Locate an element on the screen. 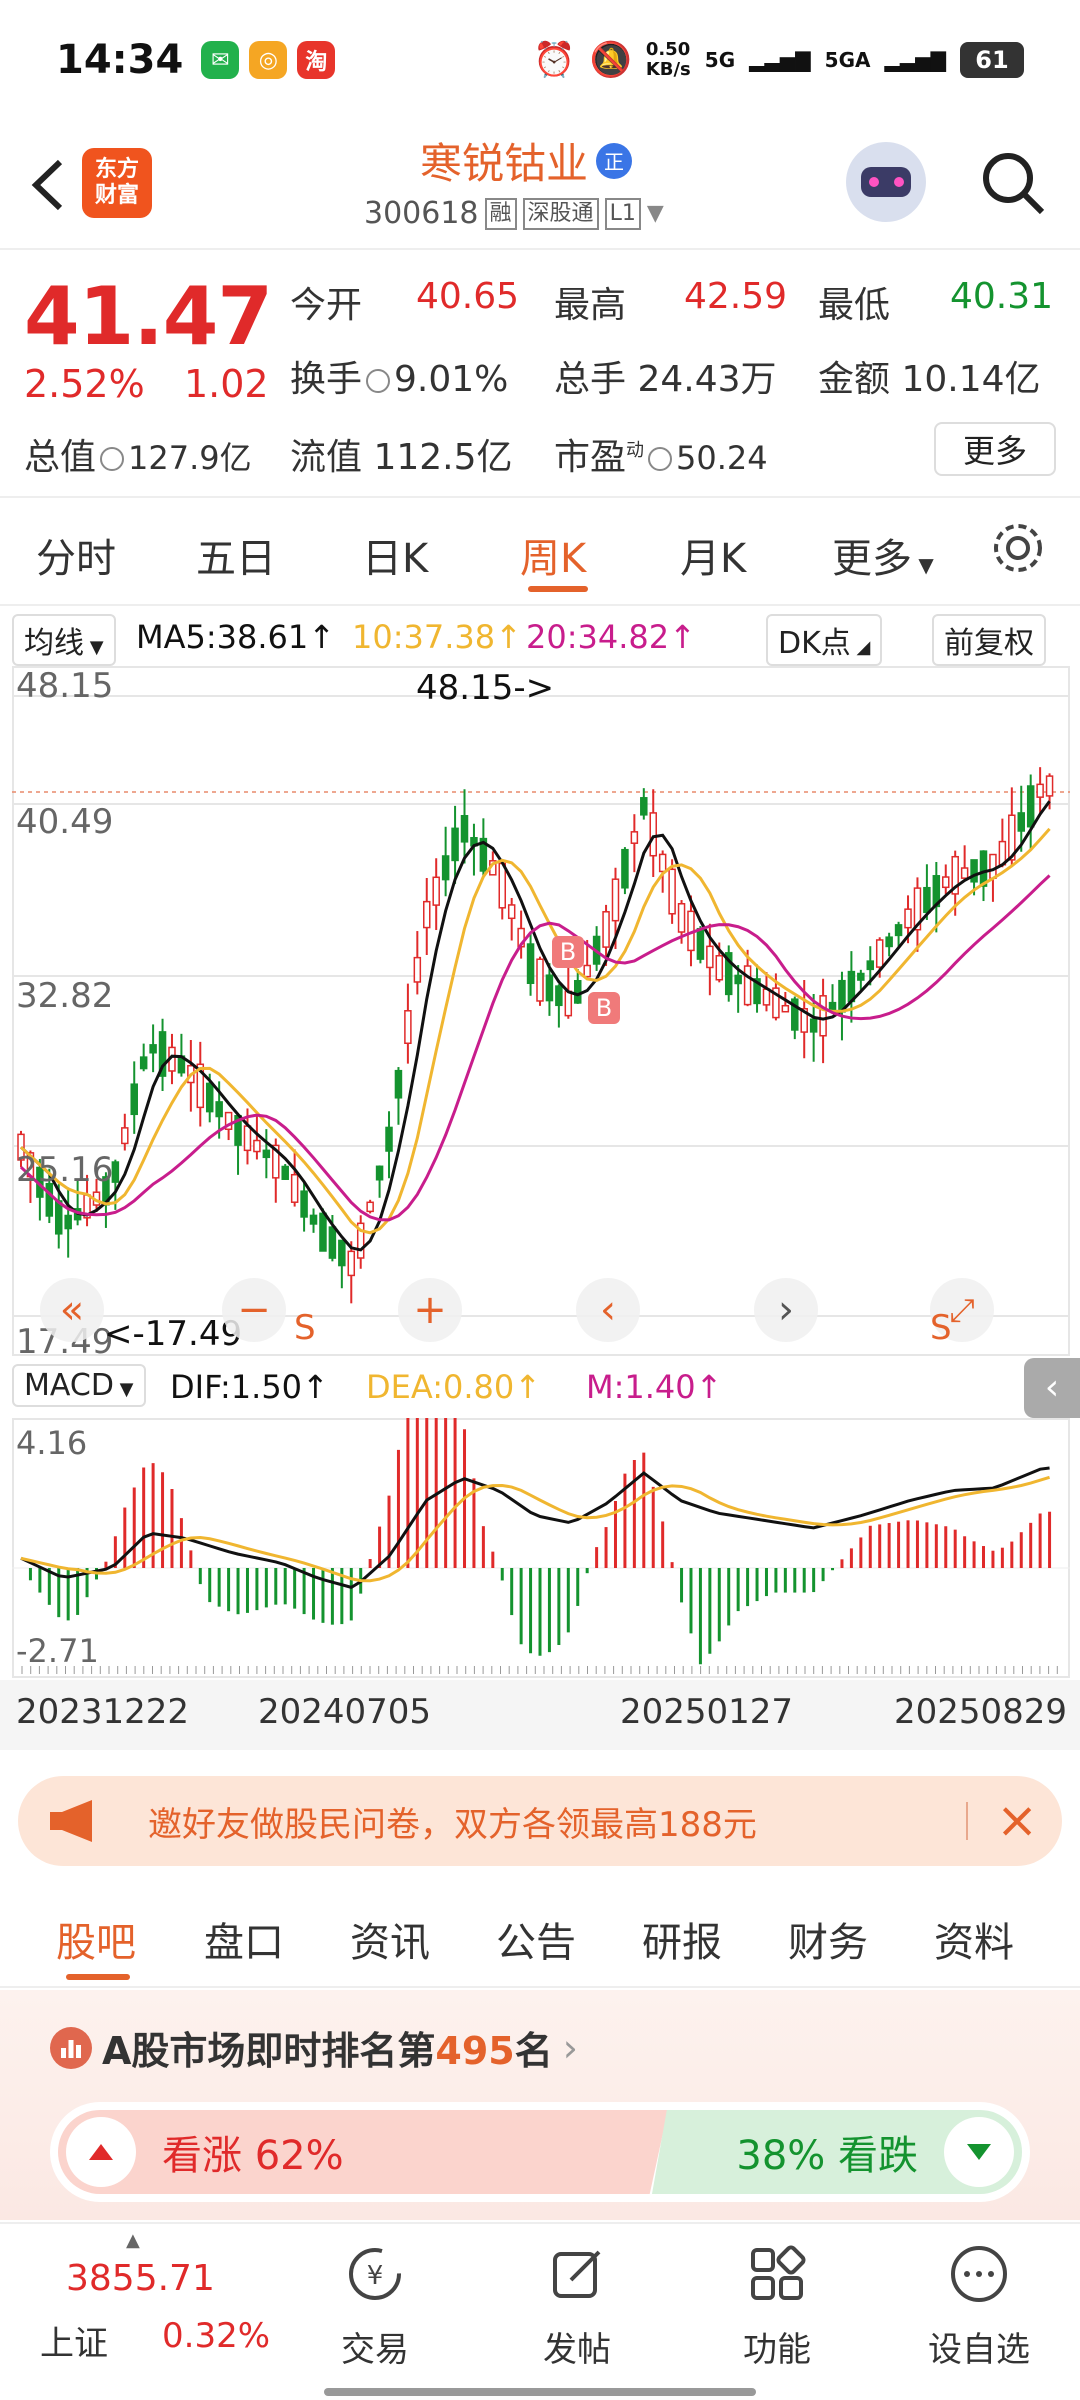 This screenshot has width=1080, height=2400. search-button is located at coordinates (1013, 183).